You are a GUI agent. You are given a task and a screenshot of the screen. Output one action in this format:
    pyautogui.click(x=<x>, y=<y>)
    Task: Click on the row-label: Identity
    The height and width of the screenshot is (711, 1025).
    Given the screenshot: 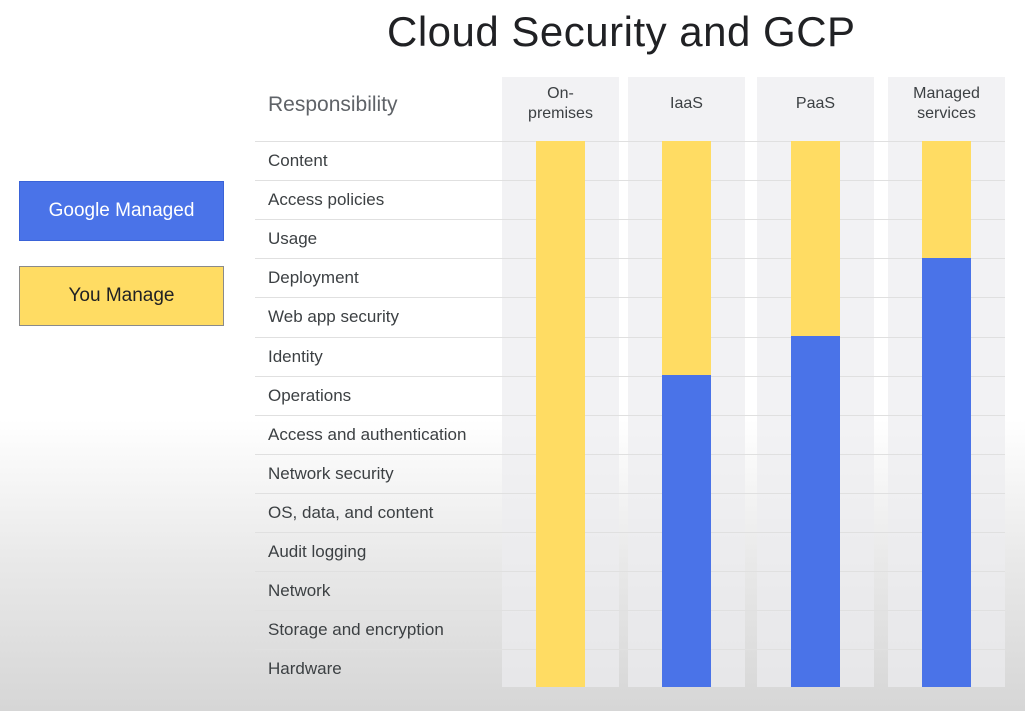 What is the action you would take?
    pyautogui.click(x=295, y=356)
    